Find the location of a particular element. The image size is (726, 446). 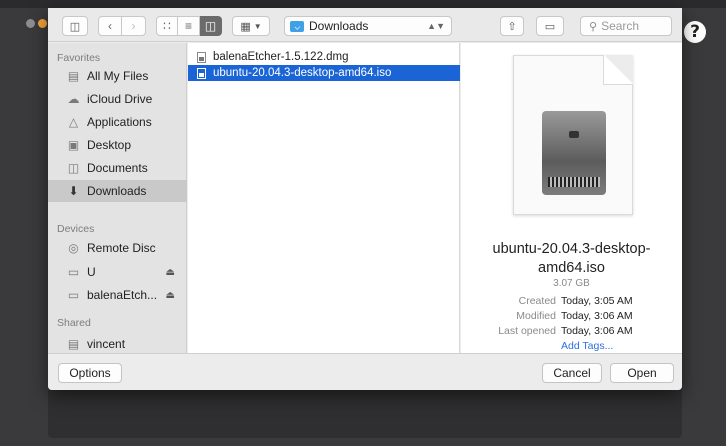

sidebar-item-icloud-drive: ☁ iCloud Drive is located at coordinates (117, 99).